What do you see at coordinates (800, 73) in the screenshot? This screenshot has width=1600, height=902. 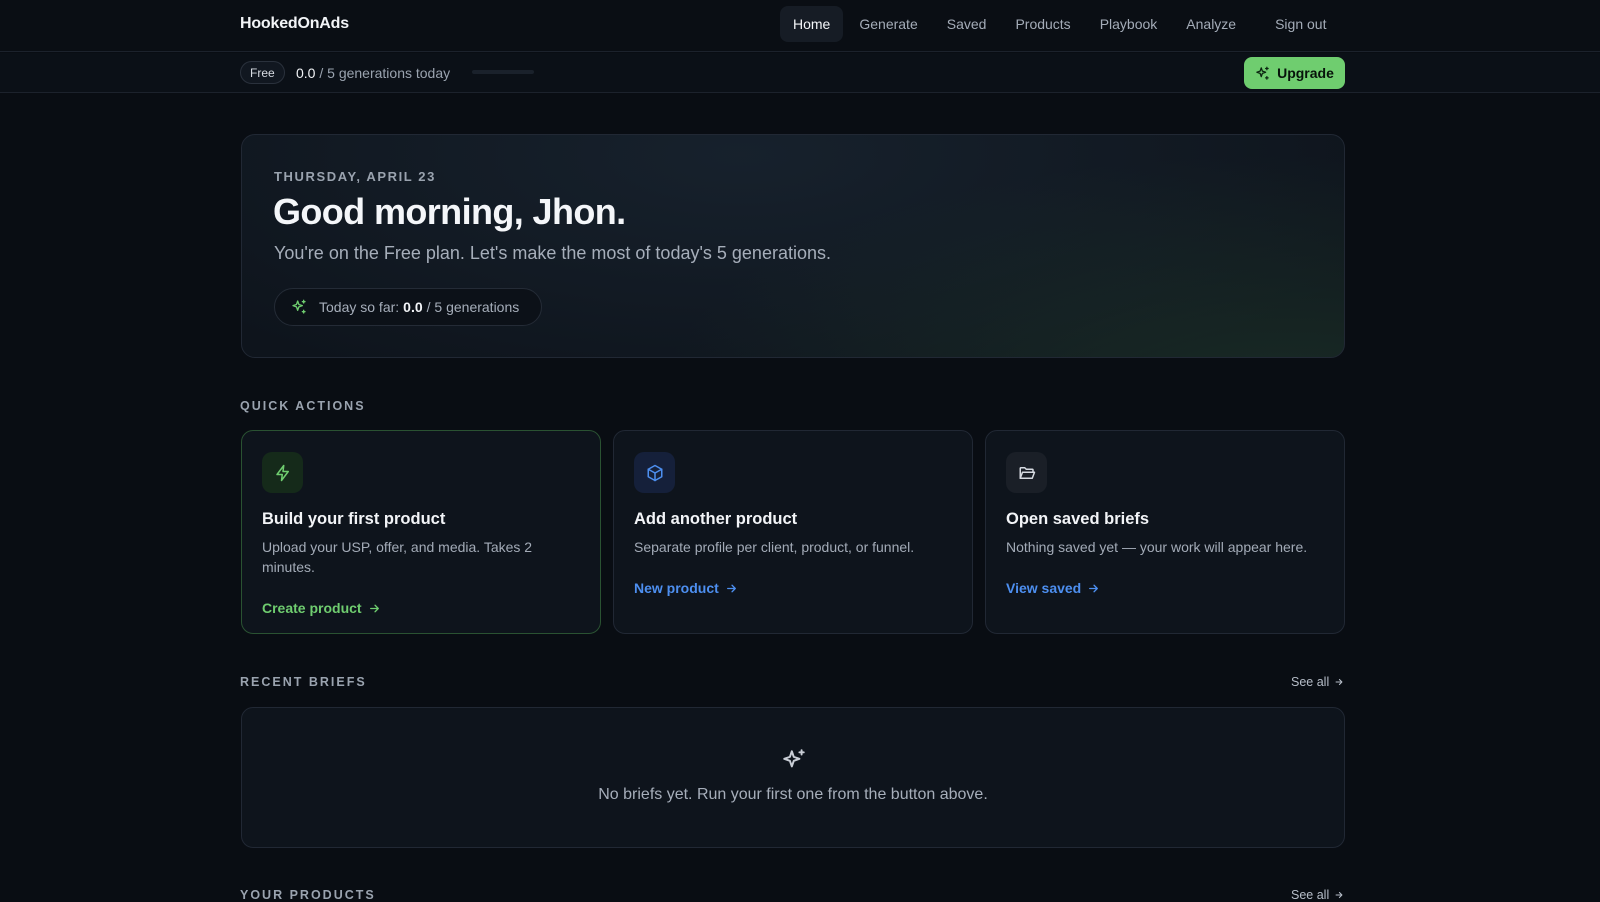 I see `usage-bar: Free 0.0 / 5 generations today` at bounding box center [800, 73].